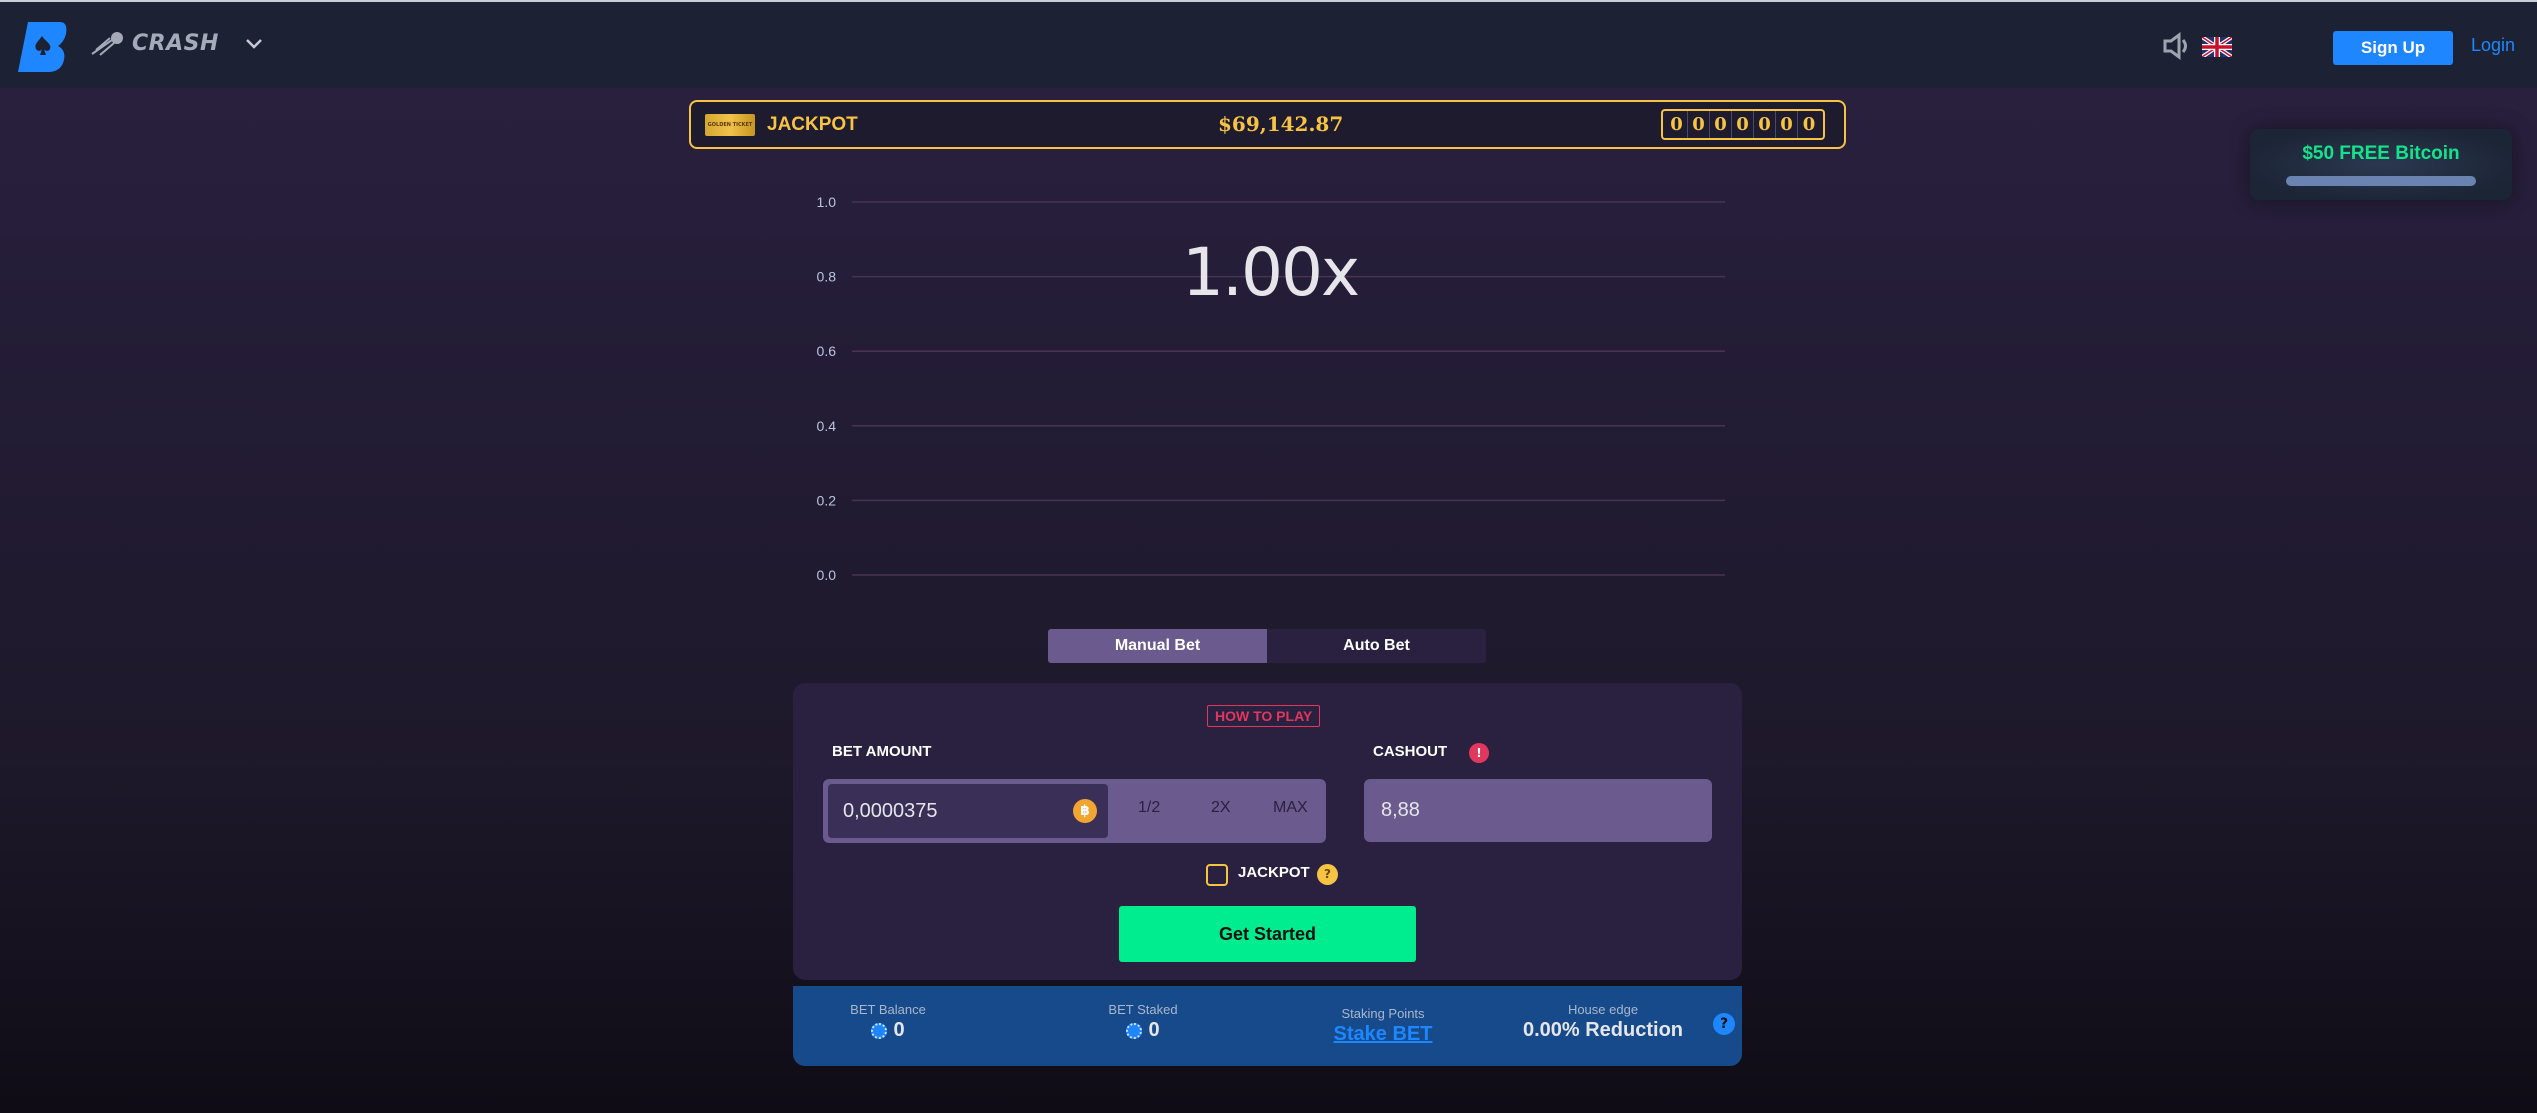 This screenshot has width=2537, height=1113. What do you see at coordinates (2381, 181) in the screenshot?
I see `promo-progress-bar` at bounding box center [2381, 181].